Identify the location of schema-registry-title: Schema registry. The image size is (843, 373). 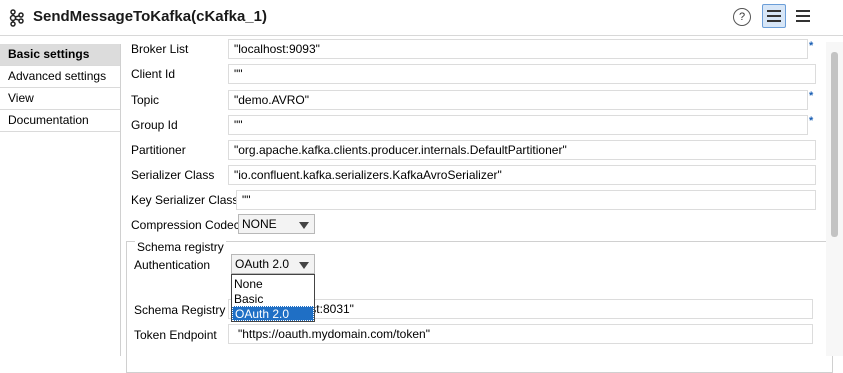
(180, 247).